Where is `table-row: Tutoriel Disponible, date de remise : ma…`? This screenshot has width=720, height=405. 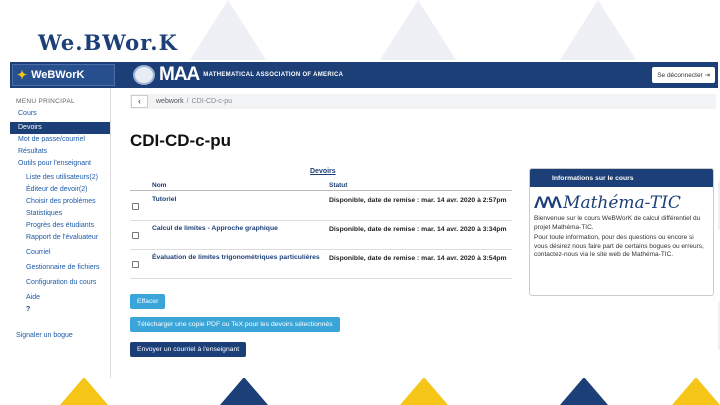 table-row: Tutoriel Disponible, date de remise : ma… is located at coordinates (321, 206).